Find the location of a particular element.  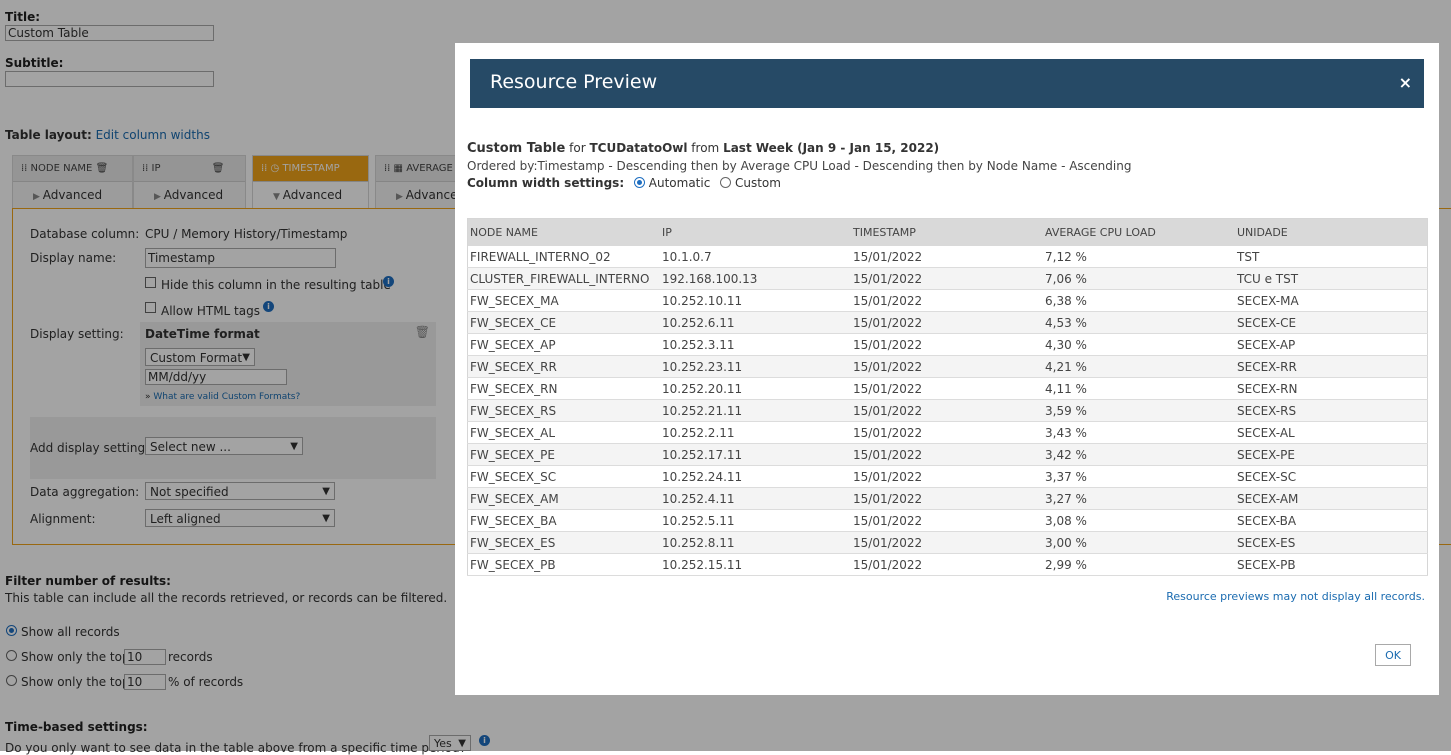

ok-button: OK is located at coordinates (1393, 655).